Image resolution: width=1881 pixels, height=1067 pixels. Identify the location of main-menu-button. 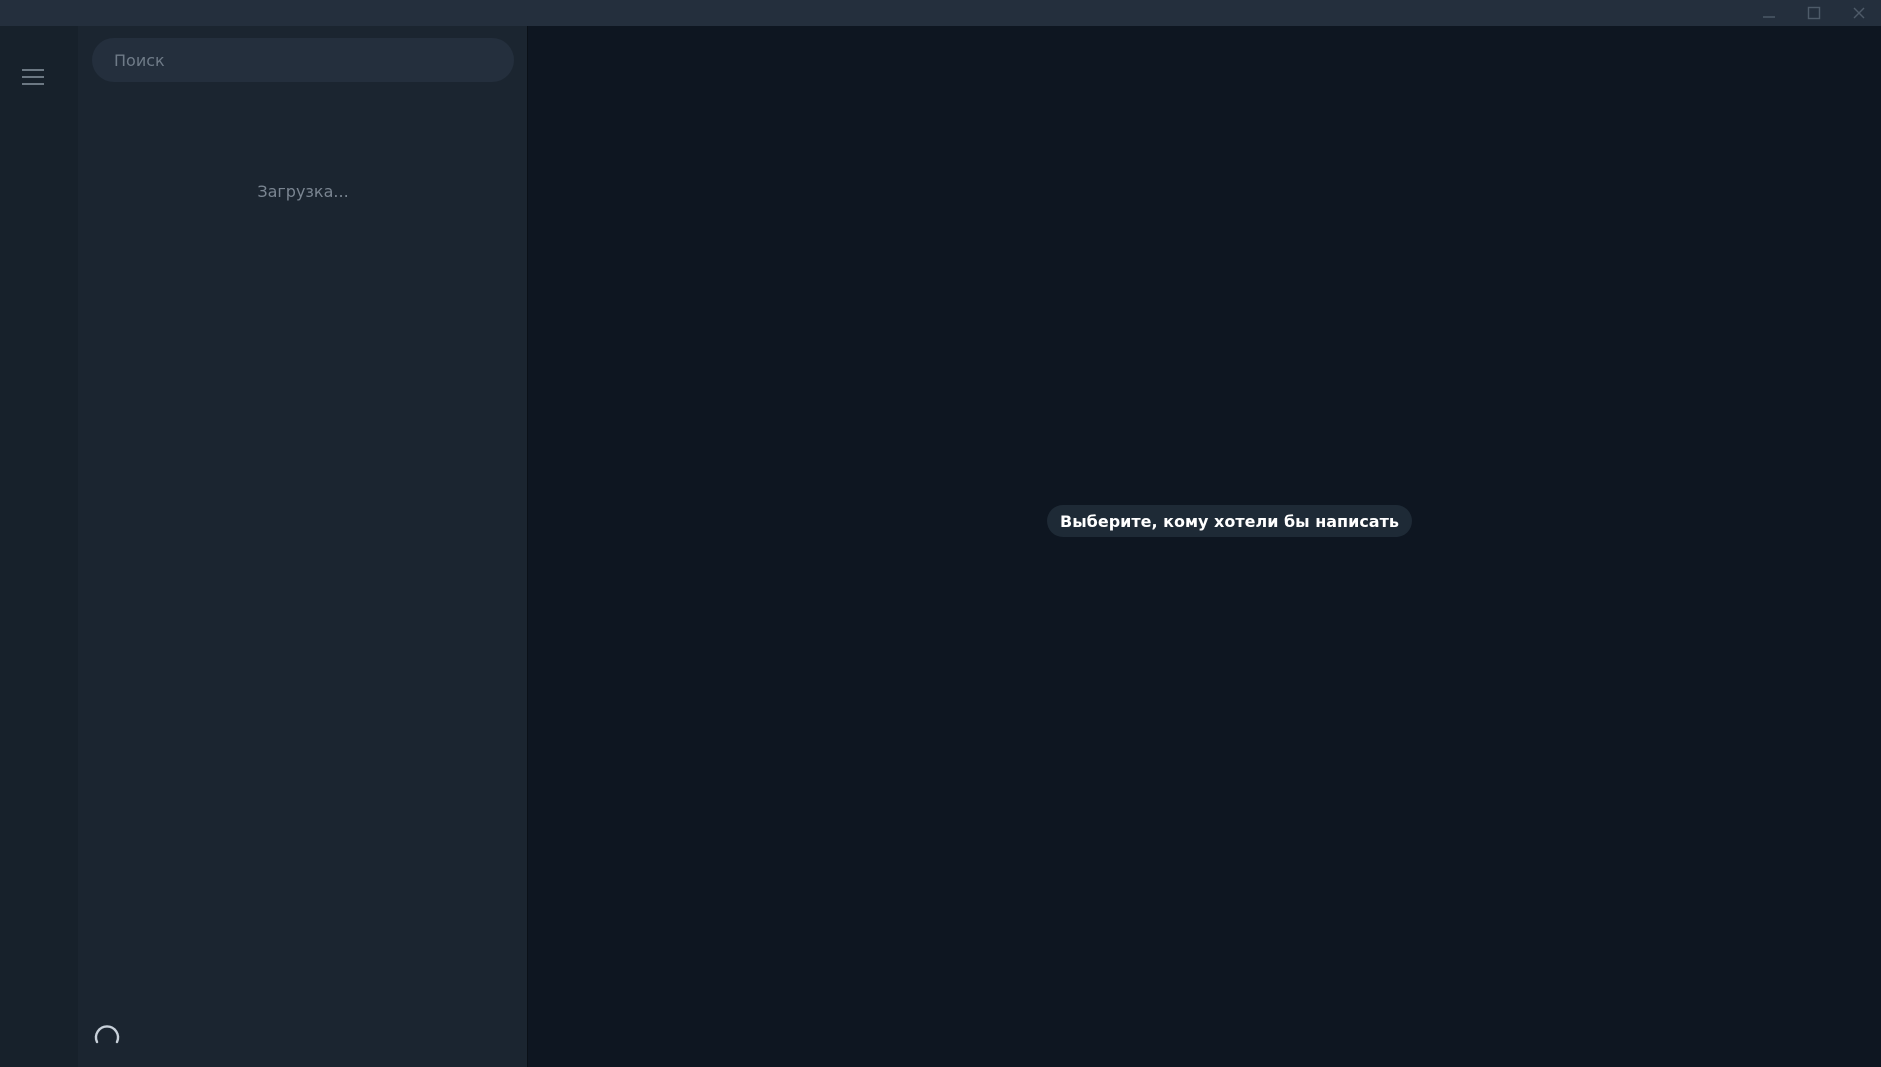
(33, 79).